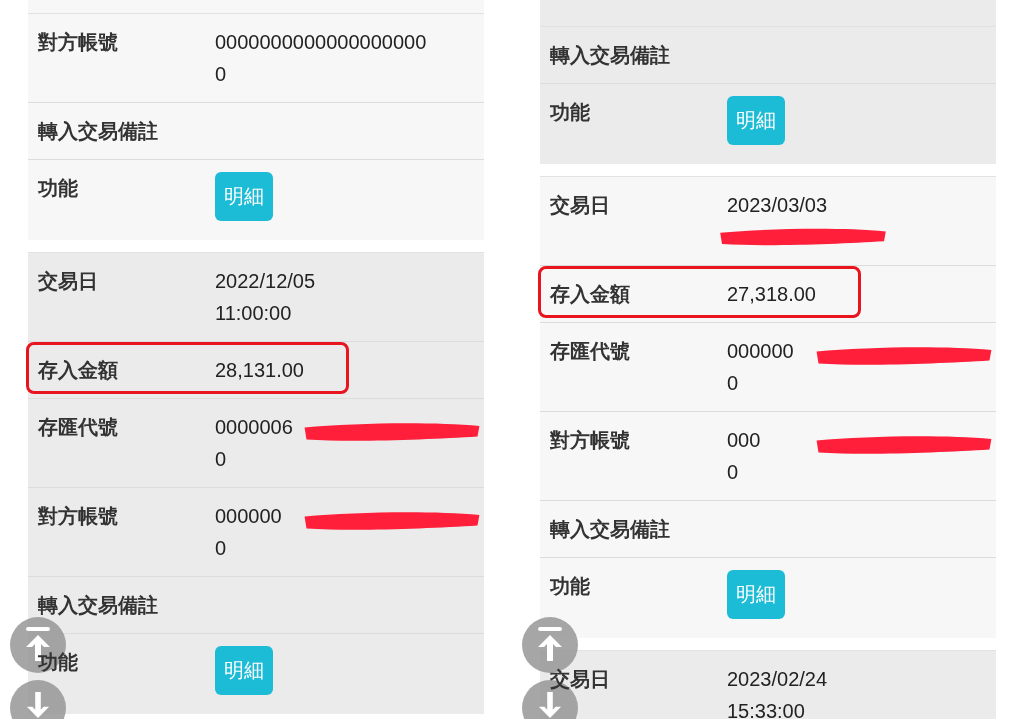 This screenshot has height=719, width=1024. Describe the element at coordinates (777, 679) in the screenshot. I see `field-value: 2023/02/24` at that location.